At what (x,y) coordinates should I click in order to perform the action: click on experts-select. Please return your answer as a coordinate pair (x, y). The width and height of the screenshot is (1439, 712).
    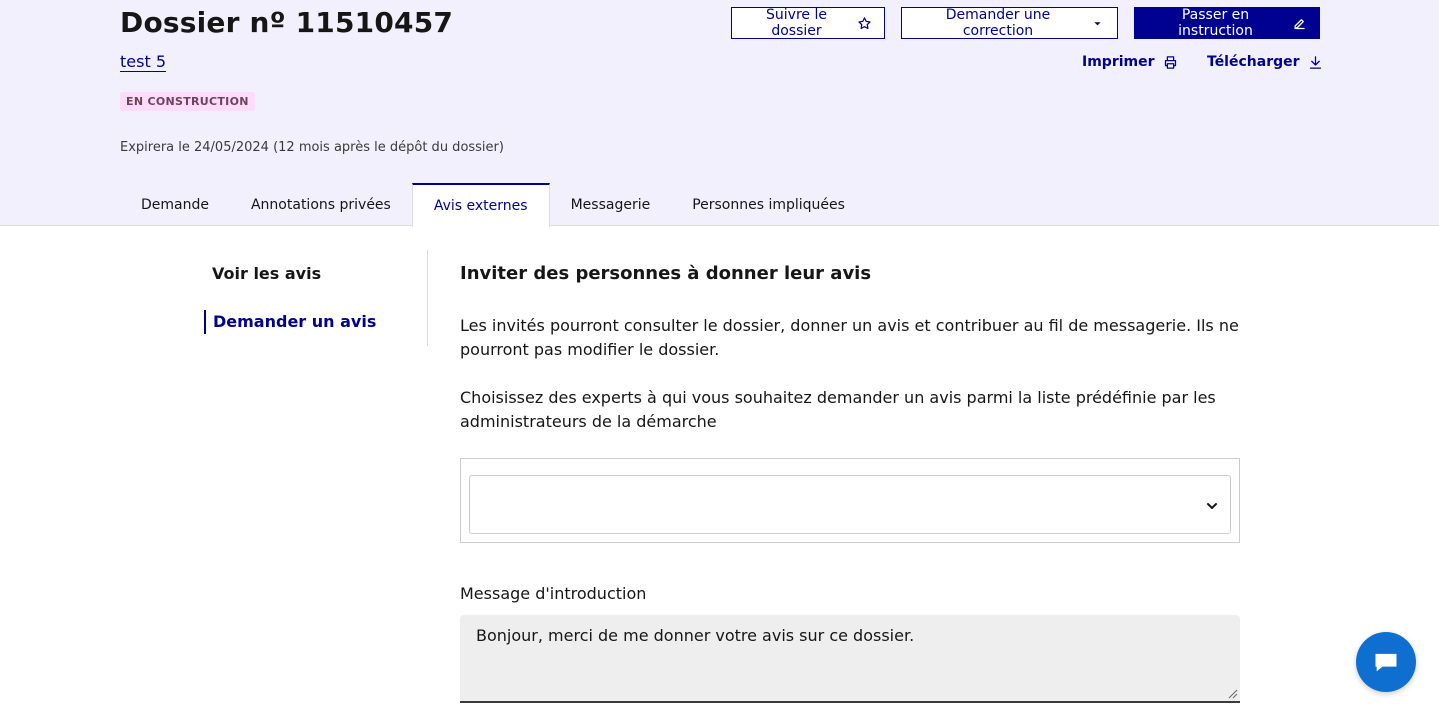
    Looking at the image, I should click on (850, 504).